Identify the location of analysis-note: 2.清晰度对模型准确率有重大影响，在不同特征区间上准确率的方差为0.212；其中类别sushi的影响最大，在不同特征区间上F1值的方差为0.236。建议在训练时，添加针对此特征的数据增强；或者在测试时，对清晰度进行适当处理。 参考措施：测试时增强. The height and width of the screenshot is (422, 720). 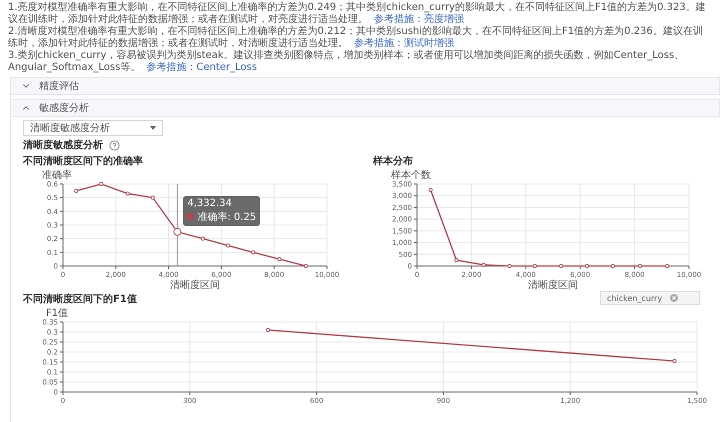
(356, 38).